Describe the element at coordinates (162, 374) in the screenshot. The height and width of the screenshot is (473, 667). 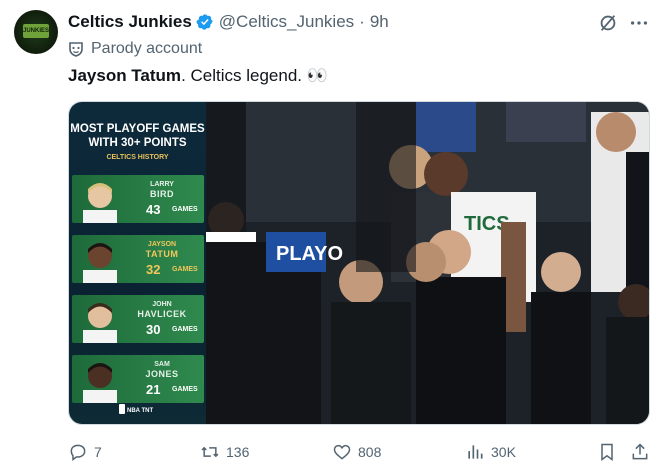
I see `player-last-name: JONES` at that location.